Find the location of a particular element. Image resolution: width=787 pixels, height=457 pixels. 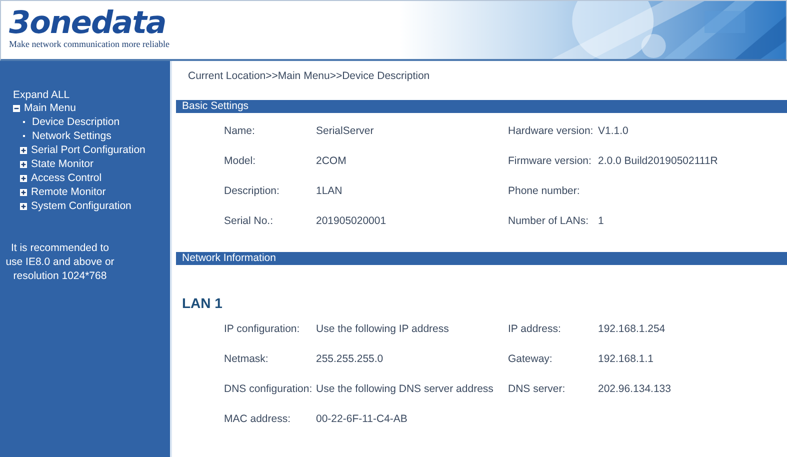

slogan: Make network communication more reliable is located at coordinates (89, 44).